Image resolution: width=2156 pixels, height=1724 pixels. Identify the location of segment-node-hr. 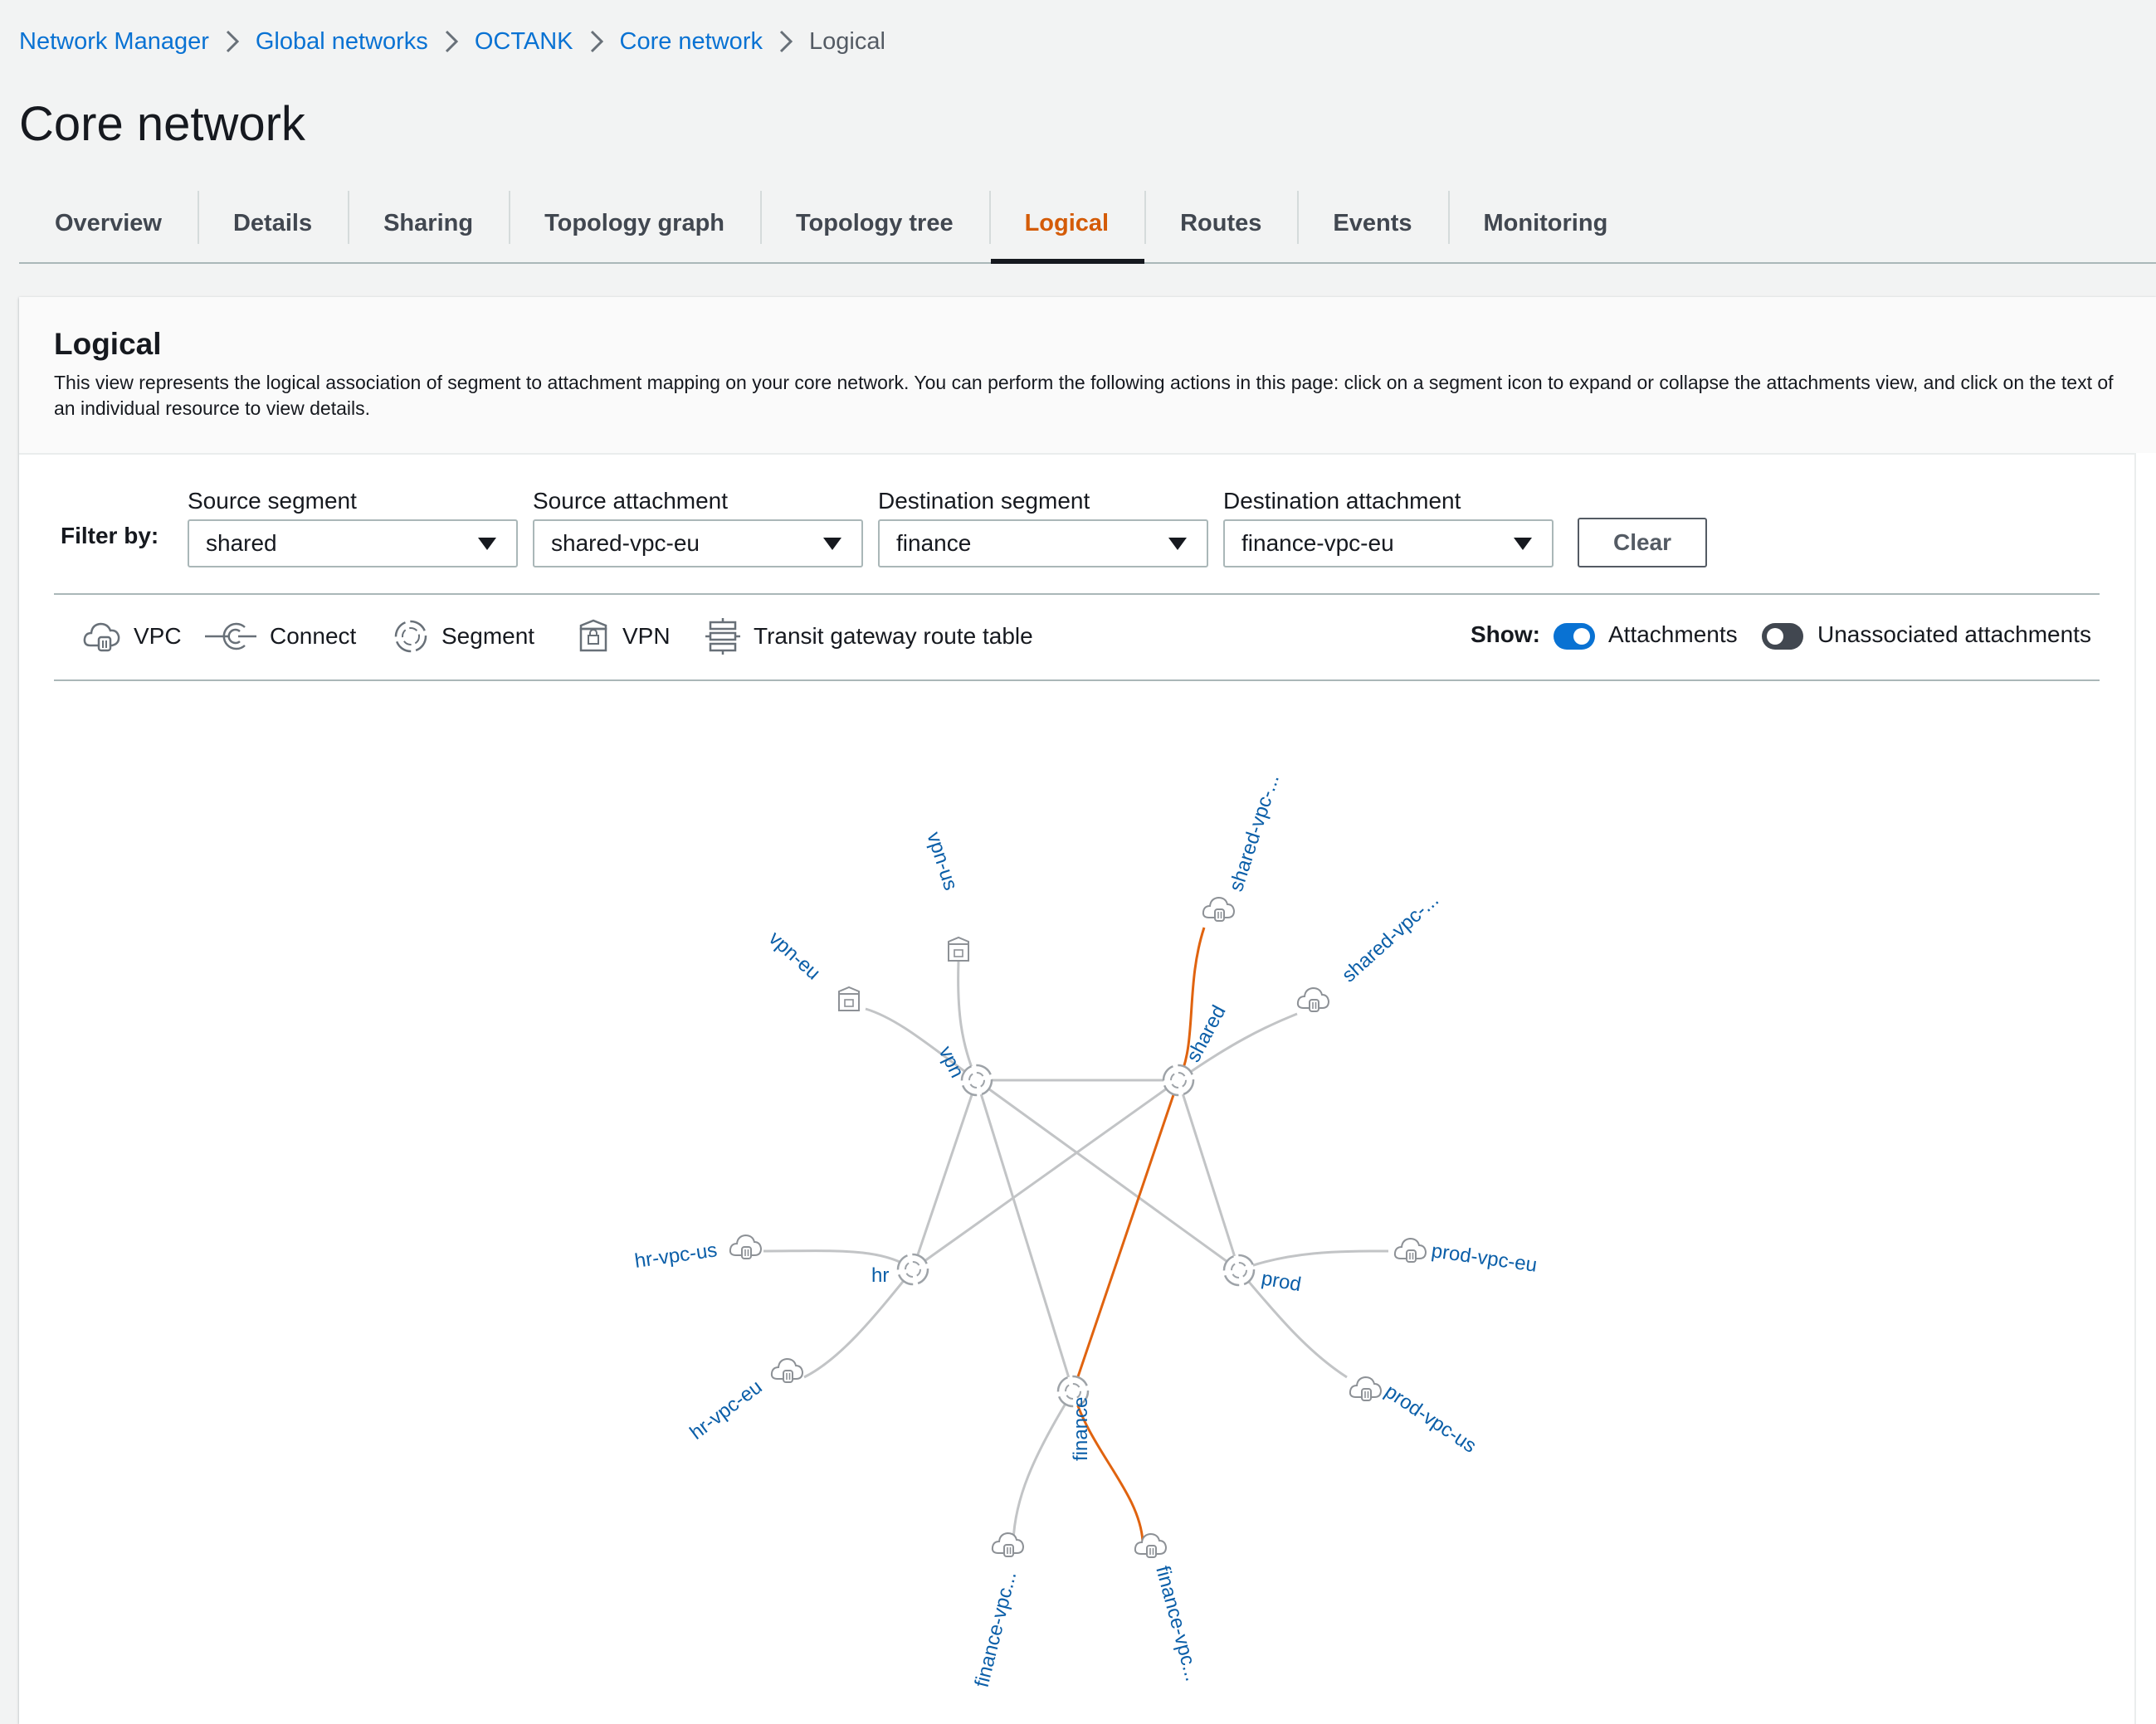
(912, 1269).